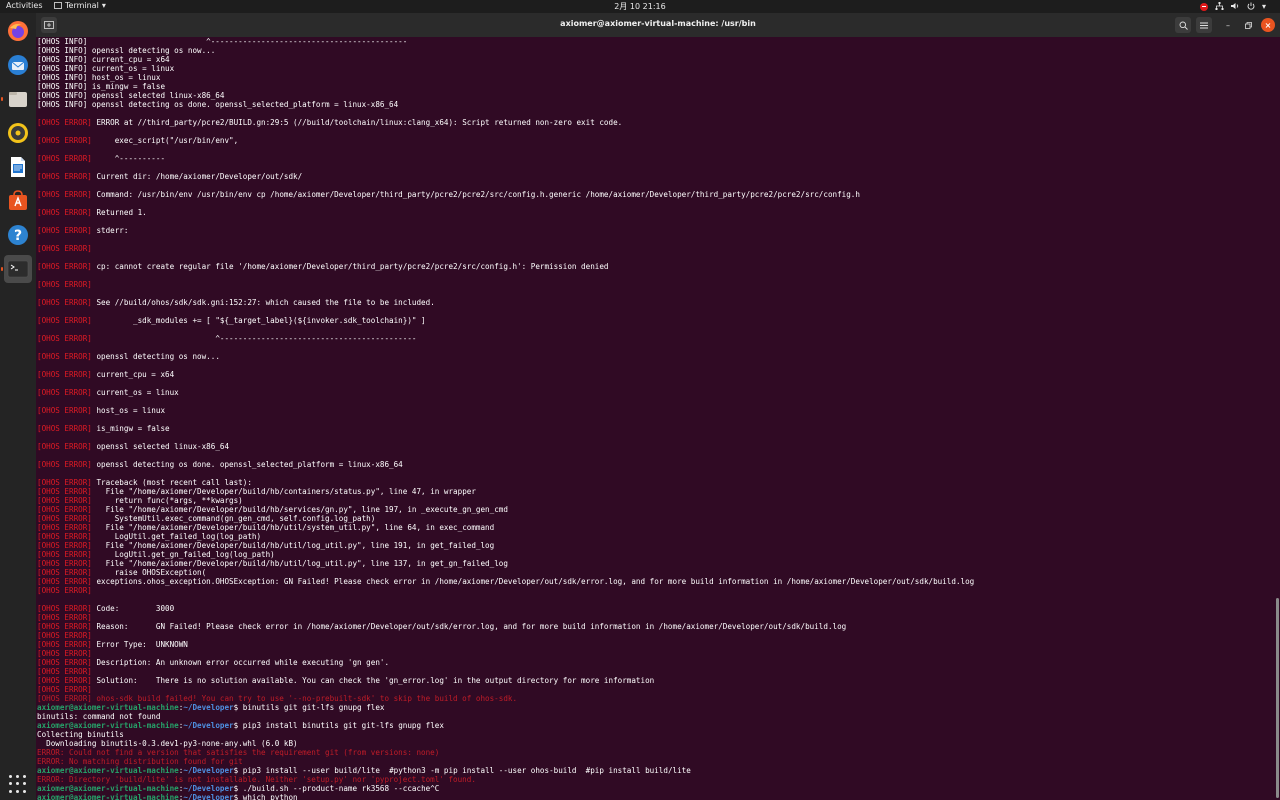 The height and width of the screenshot is (800, 1280). What do you see at coordinates (654, 644) in the screenshot?
I see `terminal-line: [OHOS ERROR] Error Type: UNKNOWN` at bounding box center [654, 644].